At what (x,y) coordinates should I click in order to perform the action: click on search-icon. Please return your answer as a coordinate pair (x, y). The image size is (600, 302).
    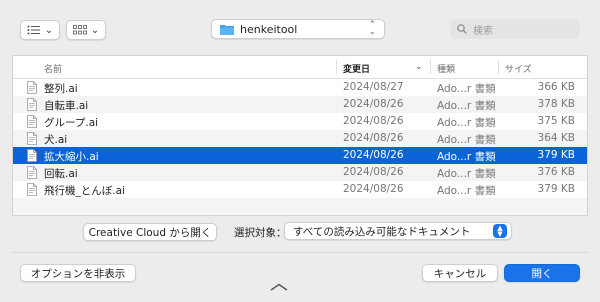
    Looking at the image, I should click on (462, 29).